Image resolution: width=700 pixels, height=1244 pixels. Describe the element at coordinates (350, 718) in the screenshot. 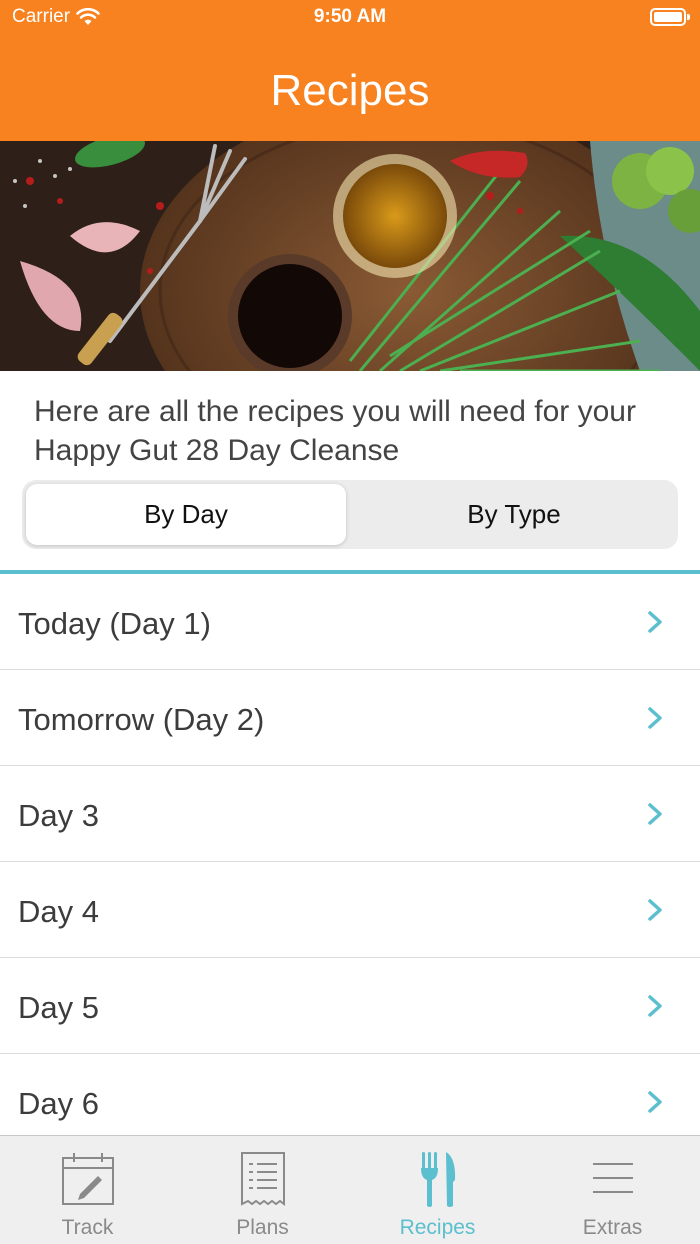

I see `list-item-day-2: Tomorrow (Day 2)` at that location.